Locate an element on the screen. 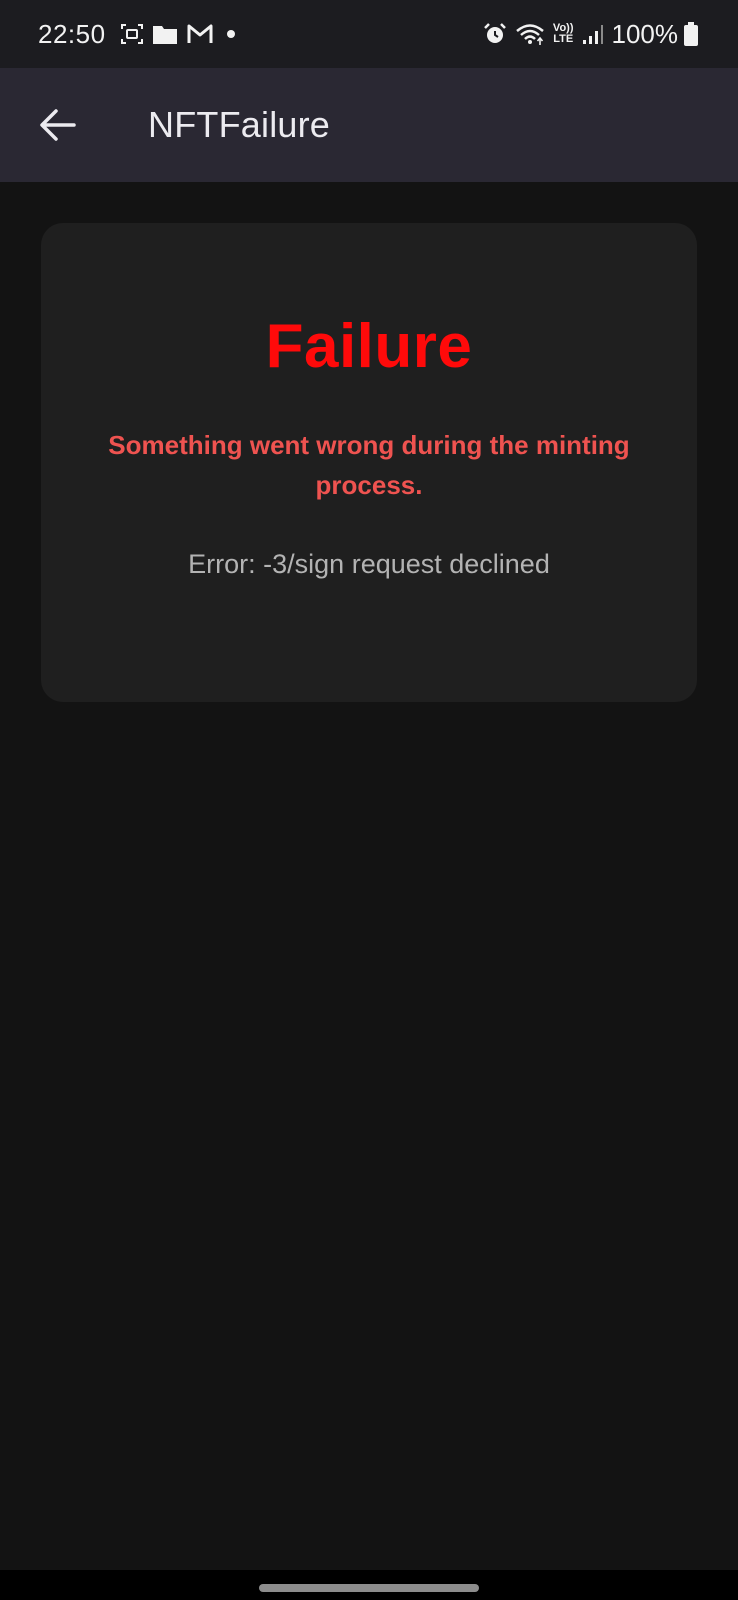 The image size is (738, 1600). battery-icon is located at coordinates (691, 34).